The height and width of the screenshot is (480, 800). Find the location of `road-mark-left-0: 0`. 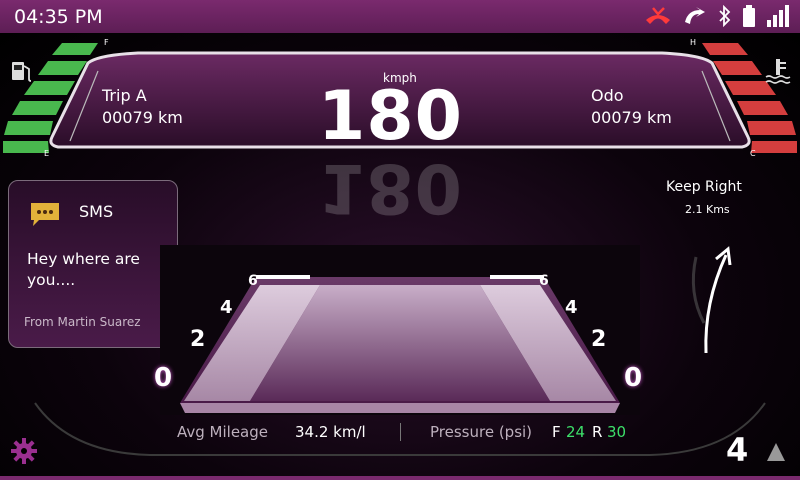

road-mark-left-0: 0 is located at coordinates (163, 378).